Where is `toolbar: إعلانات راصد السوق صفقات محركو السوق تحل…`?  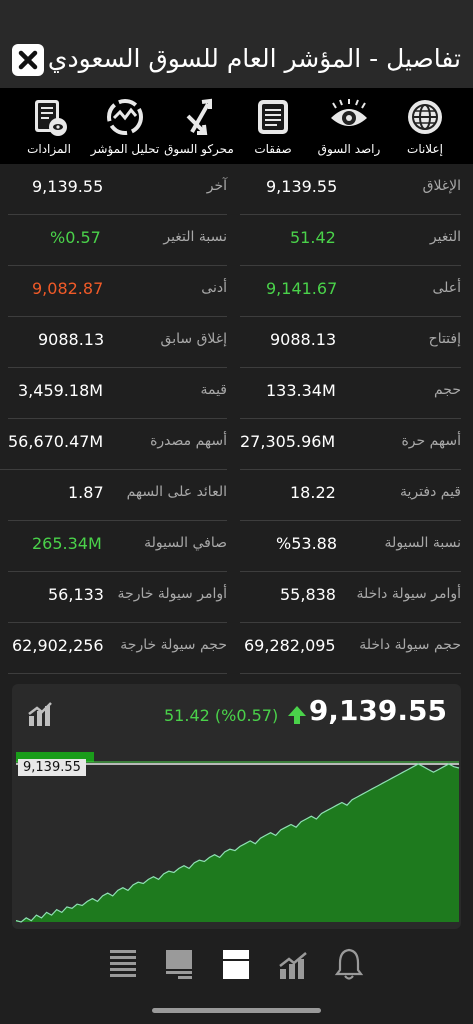 toolbar: إعلانات راصد السوق صفقات محركو السوق تحل… is located at coordinates (236, 126).